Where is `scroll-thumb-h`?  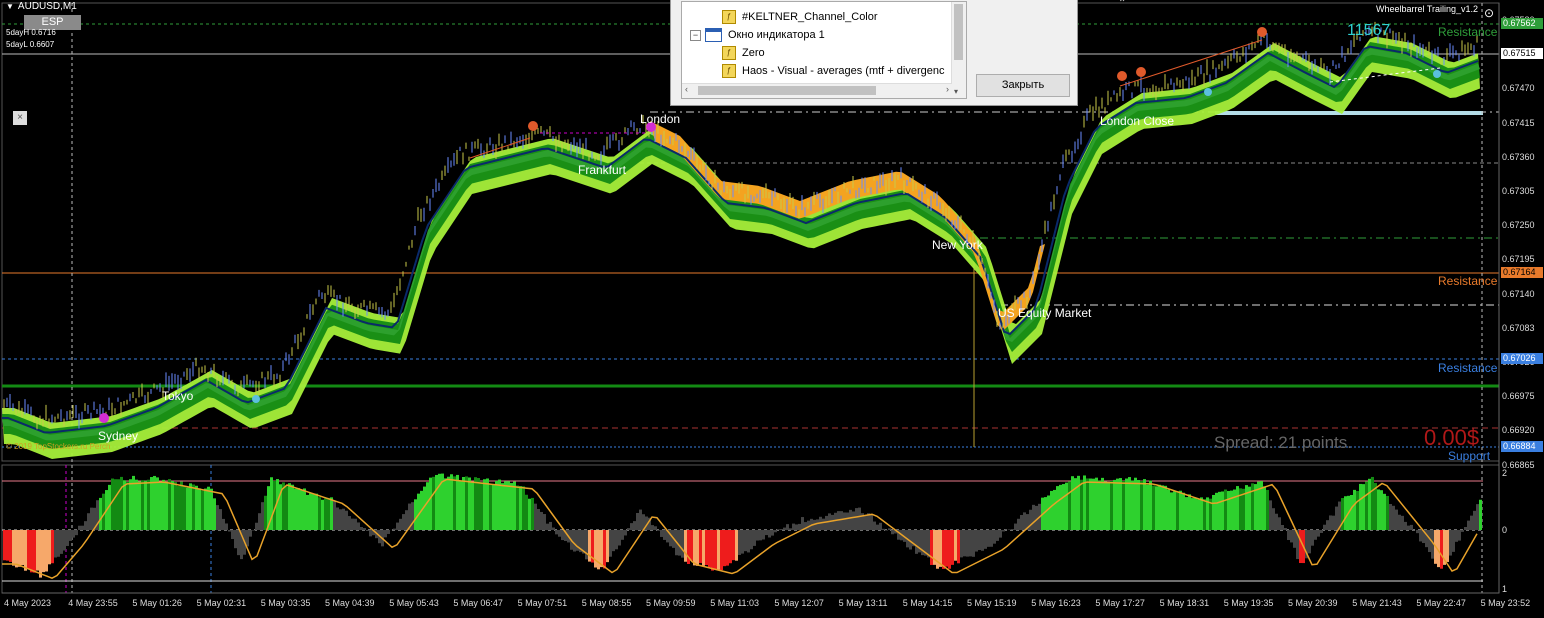 scroll-thumb-h is located at coordinates (787, 90).